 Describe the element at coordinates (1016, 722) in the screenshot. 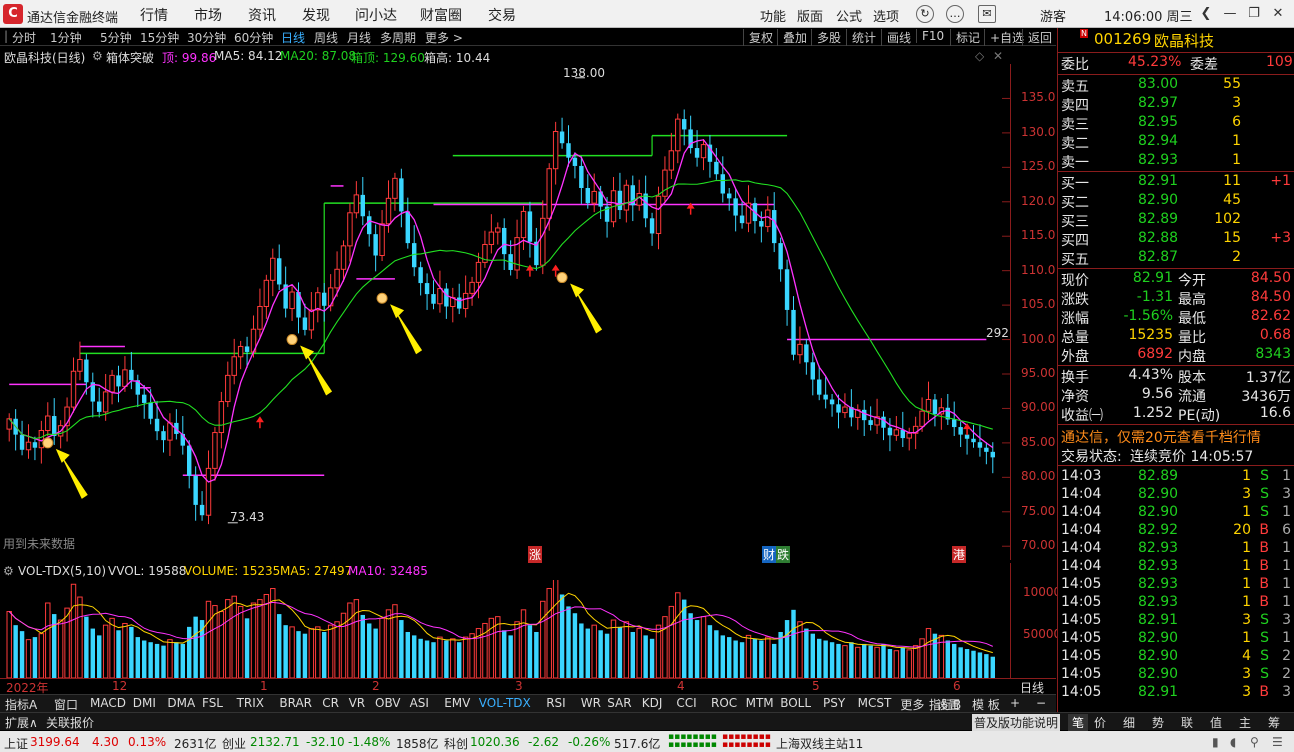

I see `help-tab: 普及版功能说明` at that location.